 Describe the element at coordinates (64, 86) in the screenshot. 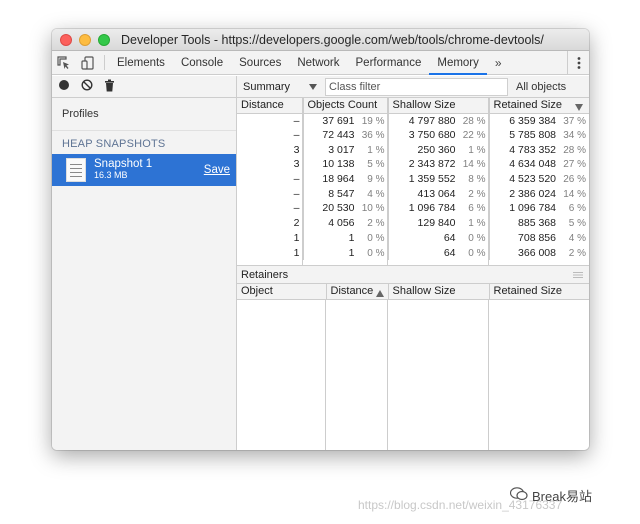

I see `record-icon` at that location.